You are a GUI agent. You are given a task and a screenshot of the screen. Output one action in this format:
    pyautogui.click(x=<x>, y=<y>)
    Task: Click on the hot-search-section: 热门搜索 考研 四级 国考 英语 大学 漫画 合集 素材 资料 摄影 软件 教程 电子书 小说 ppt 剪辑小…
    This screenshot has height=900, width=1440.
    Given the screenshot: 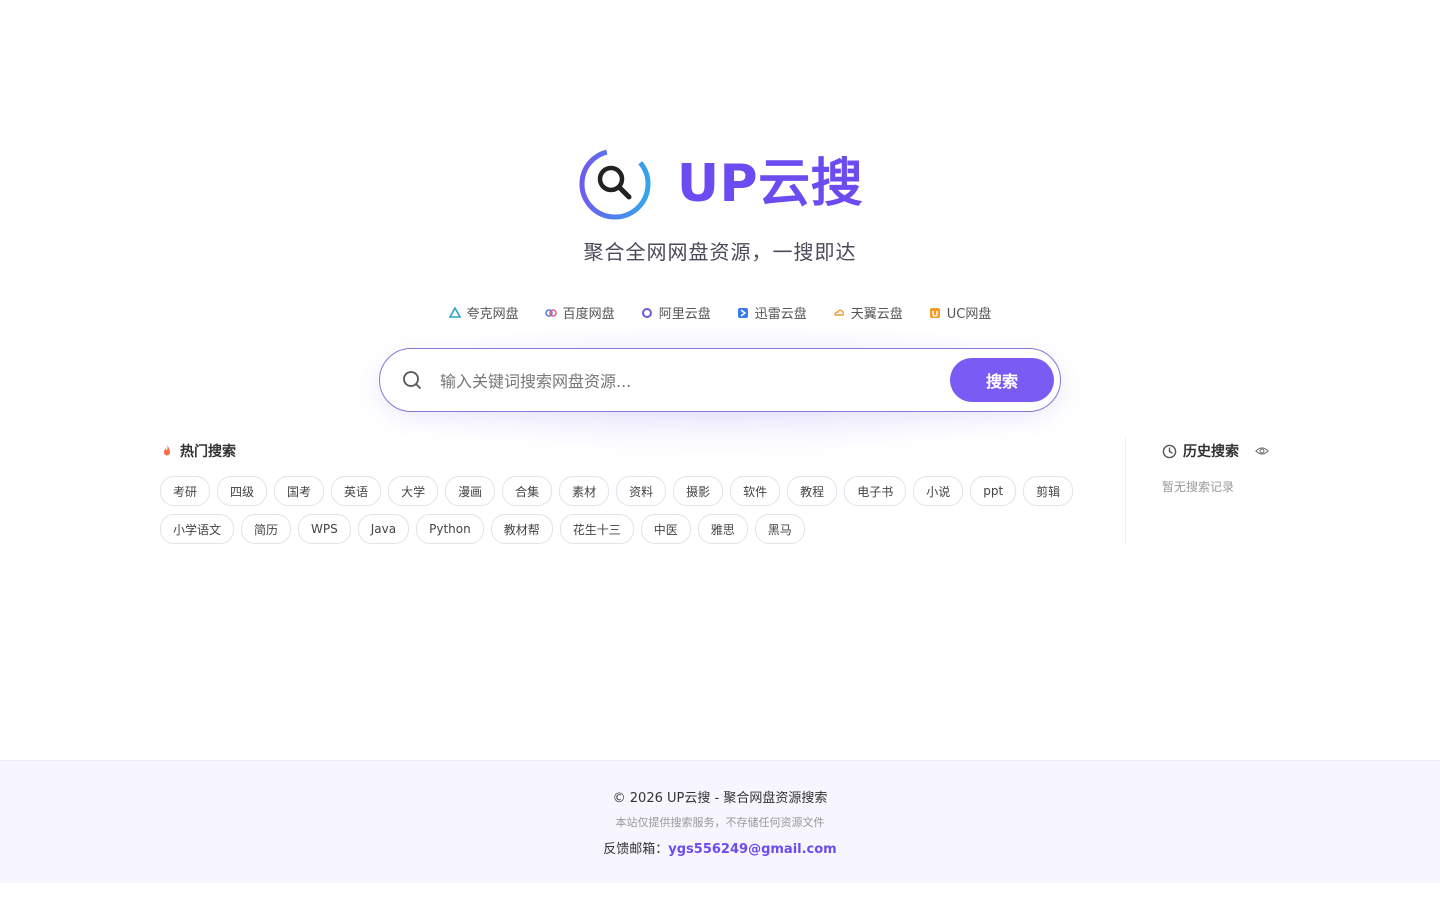 What is the action you would take?
    pyautogui.click(x=620, y=492)
    